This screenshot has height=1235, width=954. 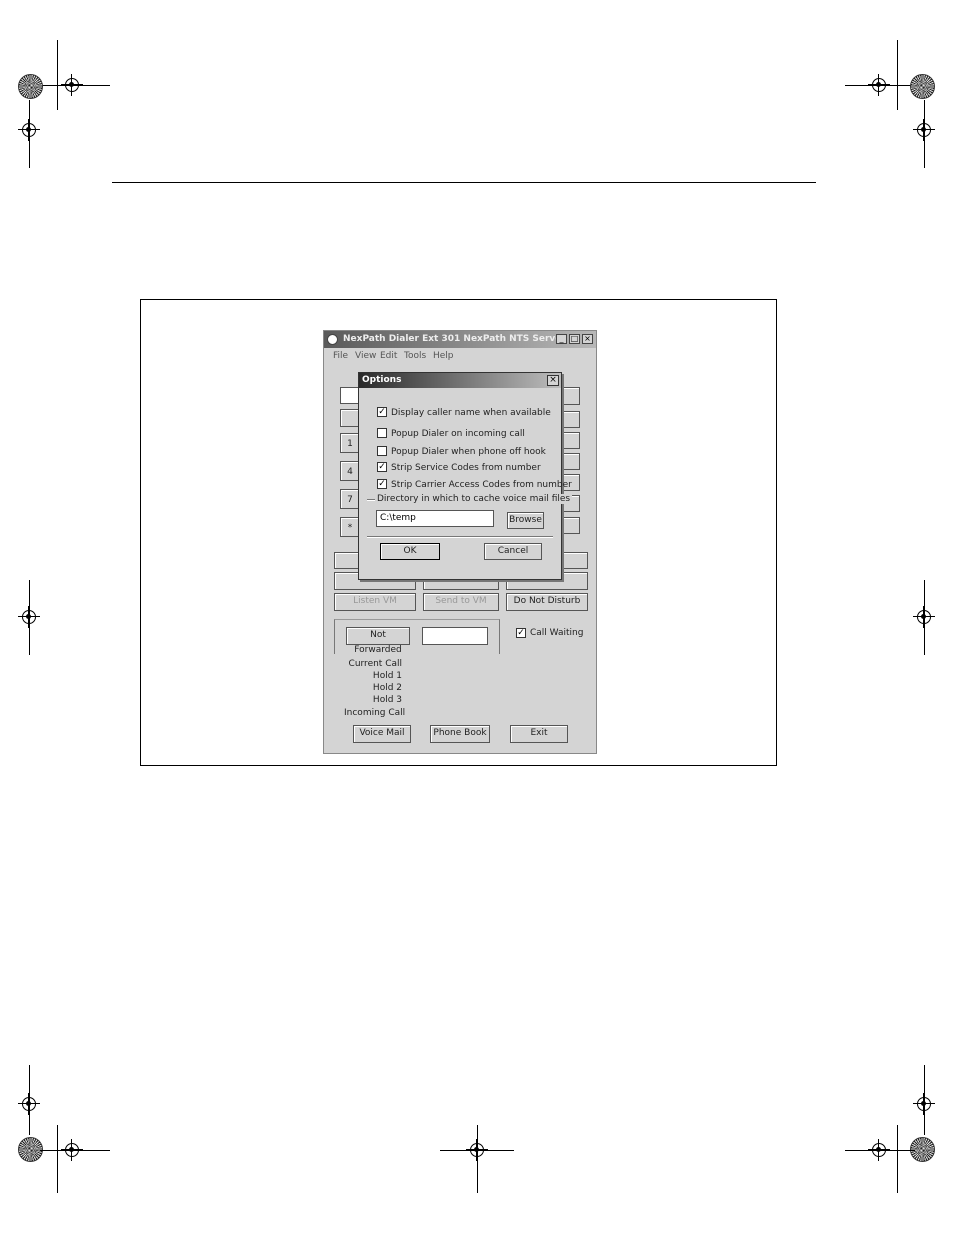 What do you see at coordinates (455, 636) in the screenshot?
I see `forward-number-input` at bounding box center [455, 636].